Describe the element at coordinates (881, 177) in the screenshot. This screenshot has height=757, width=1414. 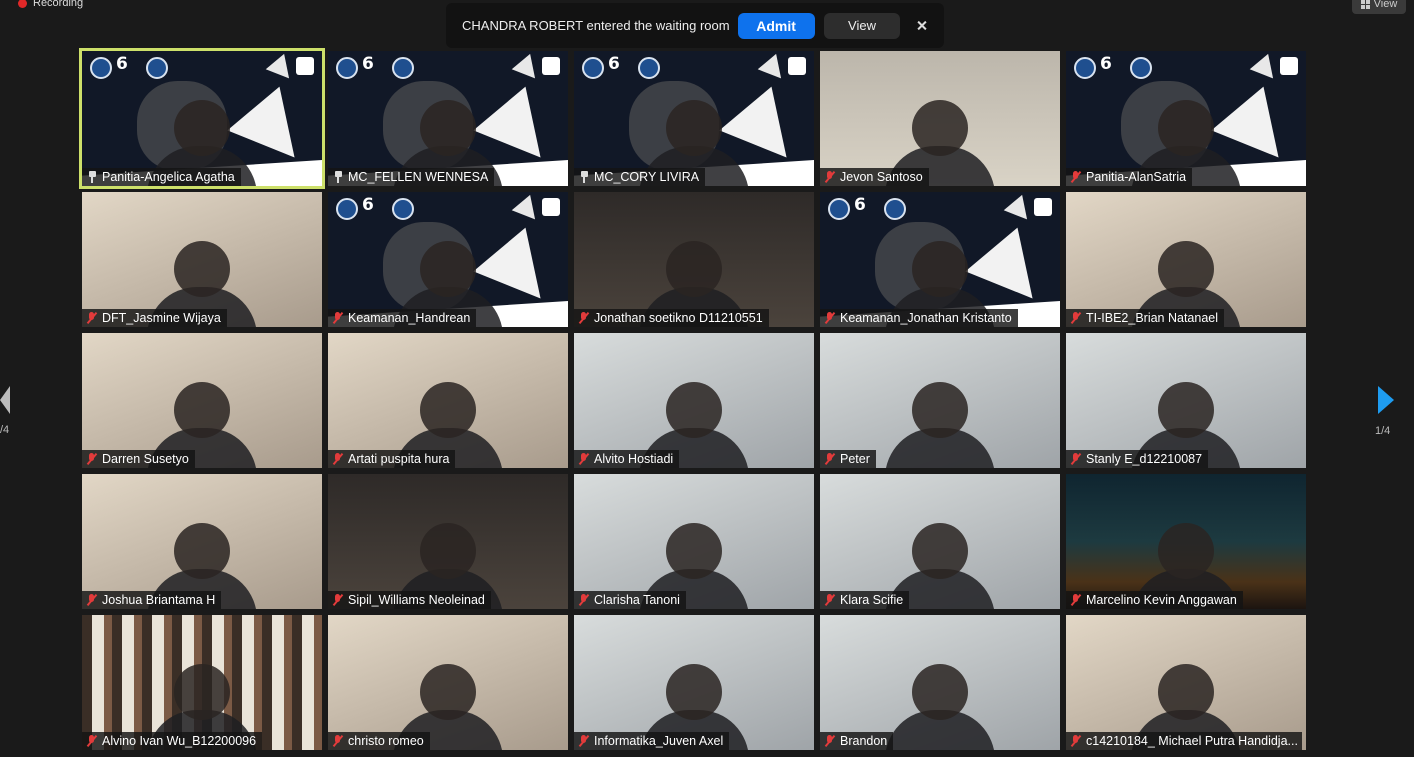
I see `participant-name: Jevon Santoso` at that location.